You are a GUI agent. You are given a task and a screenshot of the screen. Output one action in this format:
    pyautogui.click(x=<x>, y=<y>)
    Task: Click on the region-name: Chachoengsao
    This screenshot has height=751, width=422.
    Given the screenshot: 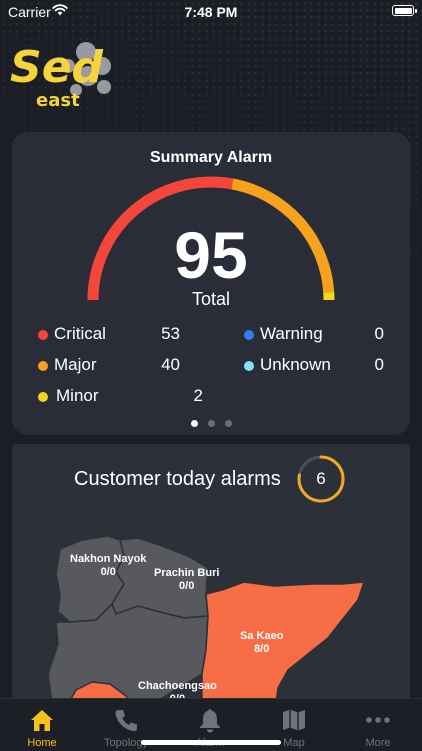 What is the action you would take?
    pyautogui.click(x=177, y=686)
    